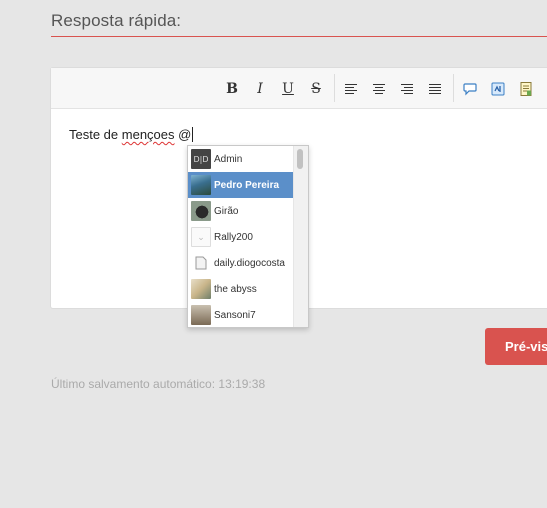 This screenshot has width=547, height=508. Describe the element at coordinates (226, 211) in the screenshot. I see `mention-item-label: Girão` at that location.